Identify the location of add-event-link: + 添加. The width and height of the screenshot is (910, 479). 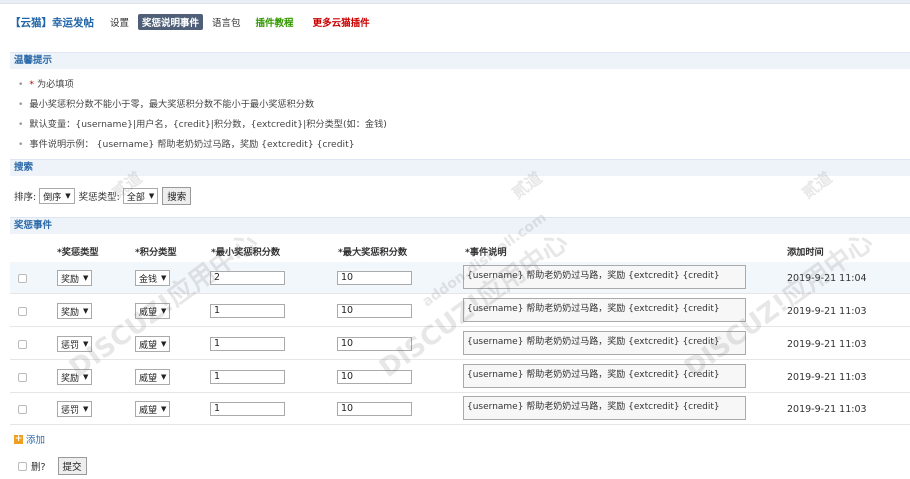
(29, 439).